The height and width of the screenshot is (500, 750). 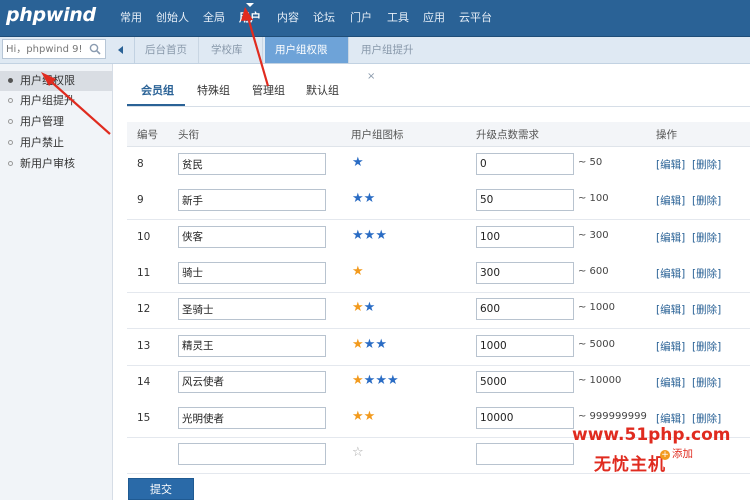 What do you see at coordinates (214, 18) in the screenshot?
I see `nav-item-global: 全局` at bounding box center [214, 18].